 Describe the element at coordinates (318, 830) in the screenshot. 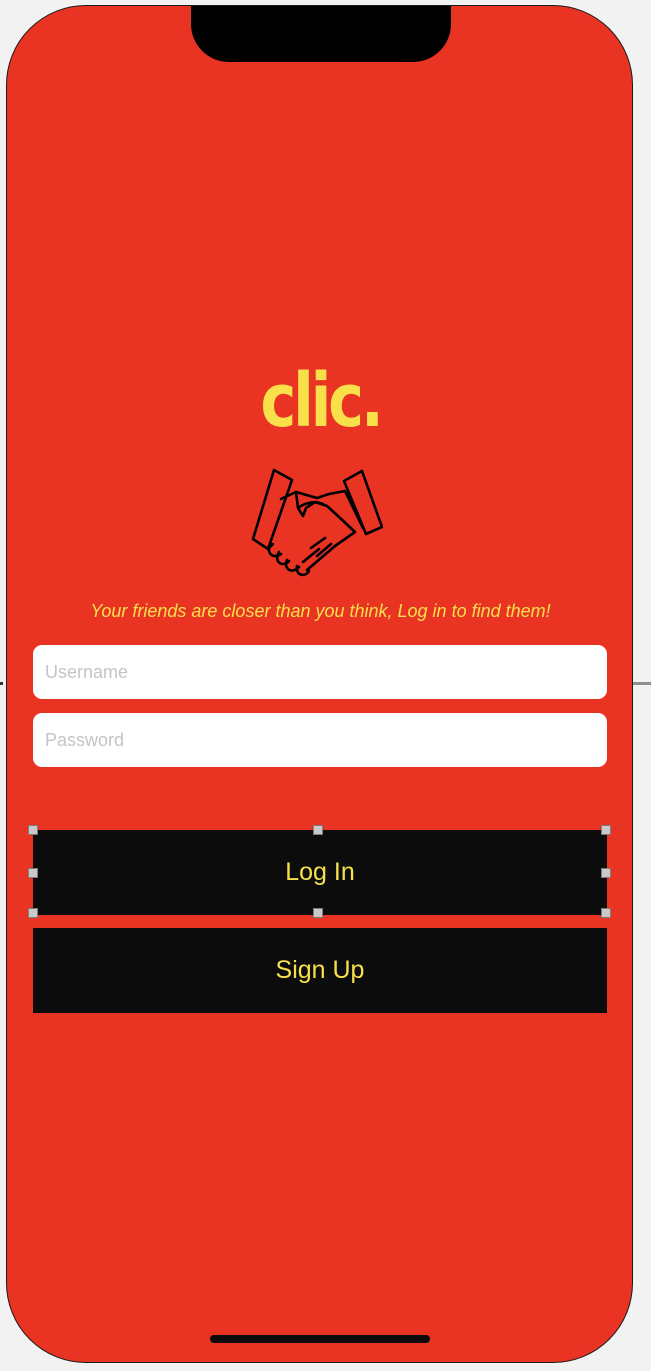

I see `resize-handle-top` at that location.